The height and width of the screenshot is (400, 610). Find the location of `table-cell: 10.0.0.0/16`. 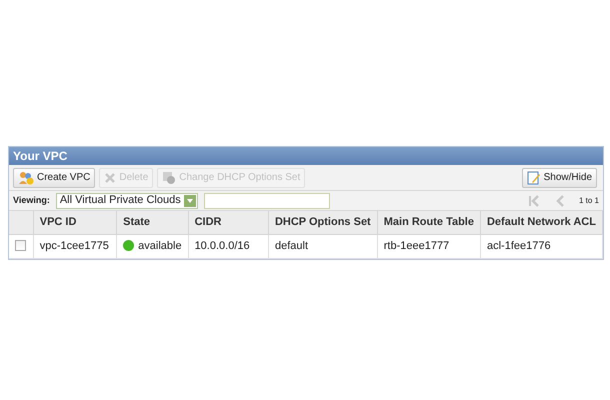

table-cell: 10.0.0.0/16 is located at coordinates (228, 246).